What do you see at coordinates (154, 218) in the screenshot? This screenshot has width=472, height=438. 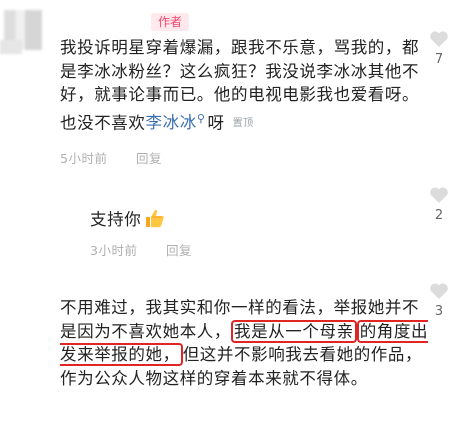 I see `thumbs-up-icon` at bounding box center [154, 218].